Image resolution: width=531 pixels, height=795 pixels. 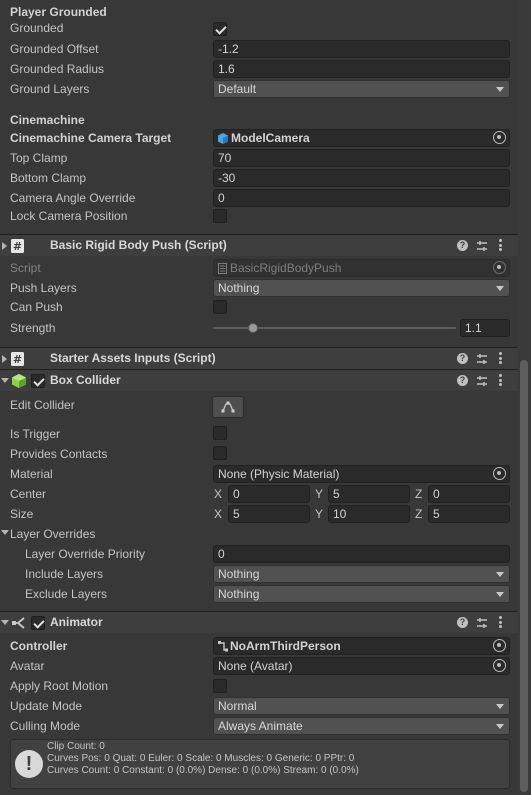 What do you see at coordinates (91, 138) in the screenshot?
I see `camera-target-label: Cinemachine Camera Target` at bounding box center [91, 138].